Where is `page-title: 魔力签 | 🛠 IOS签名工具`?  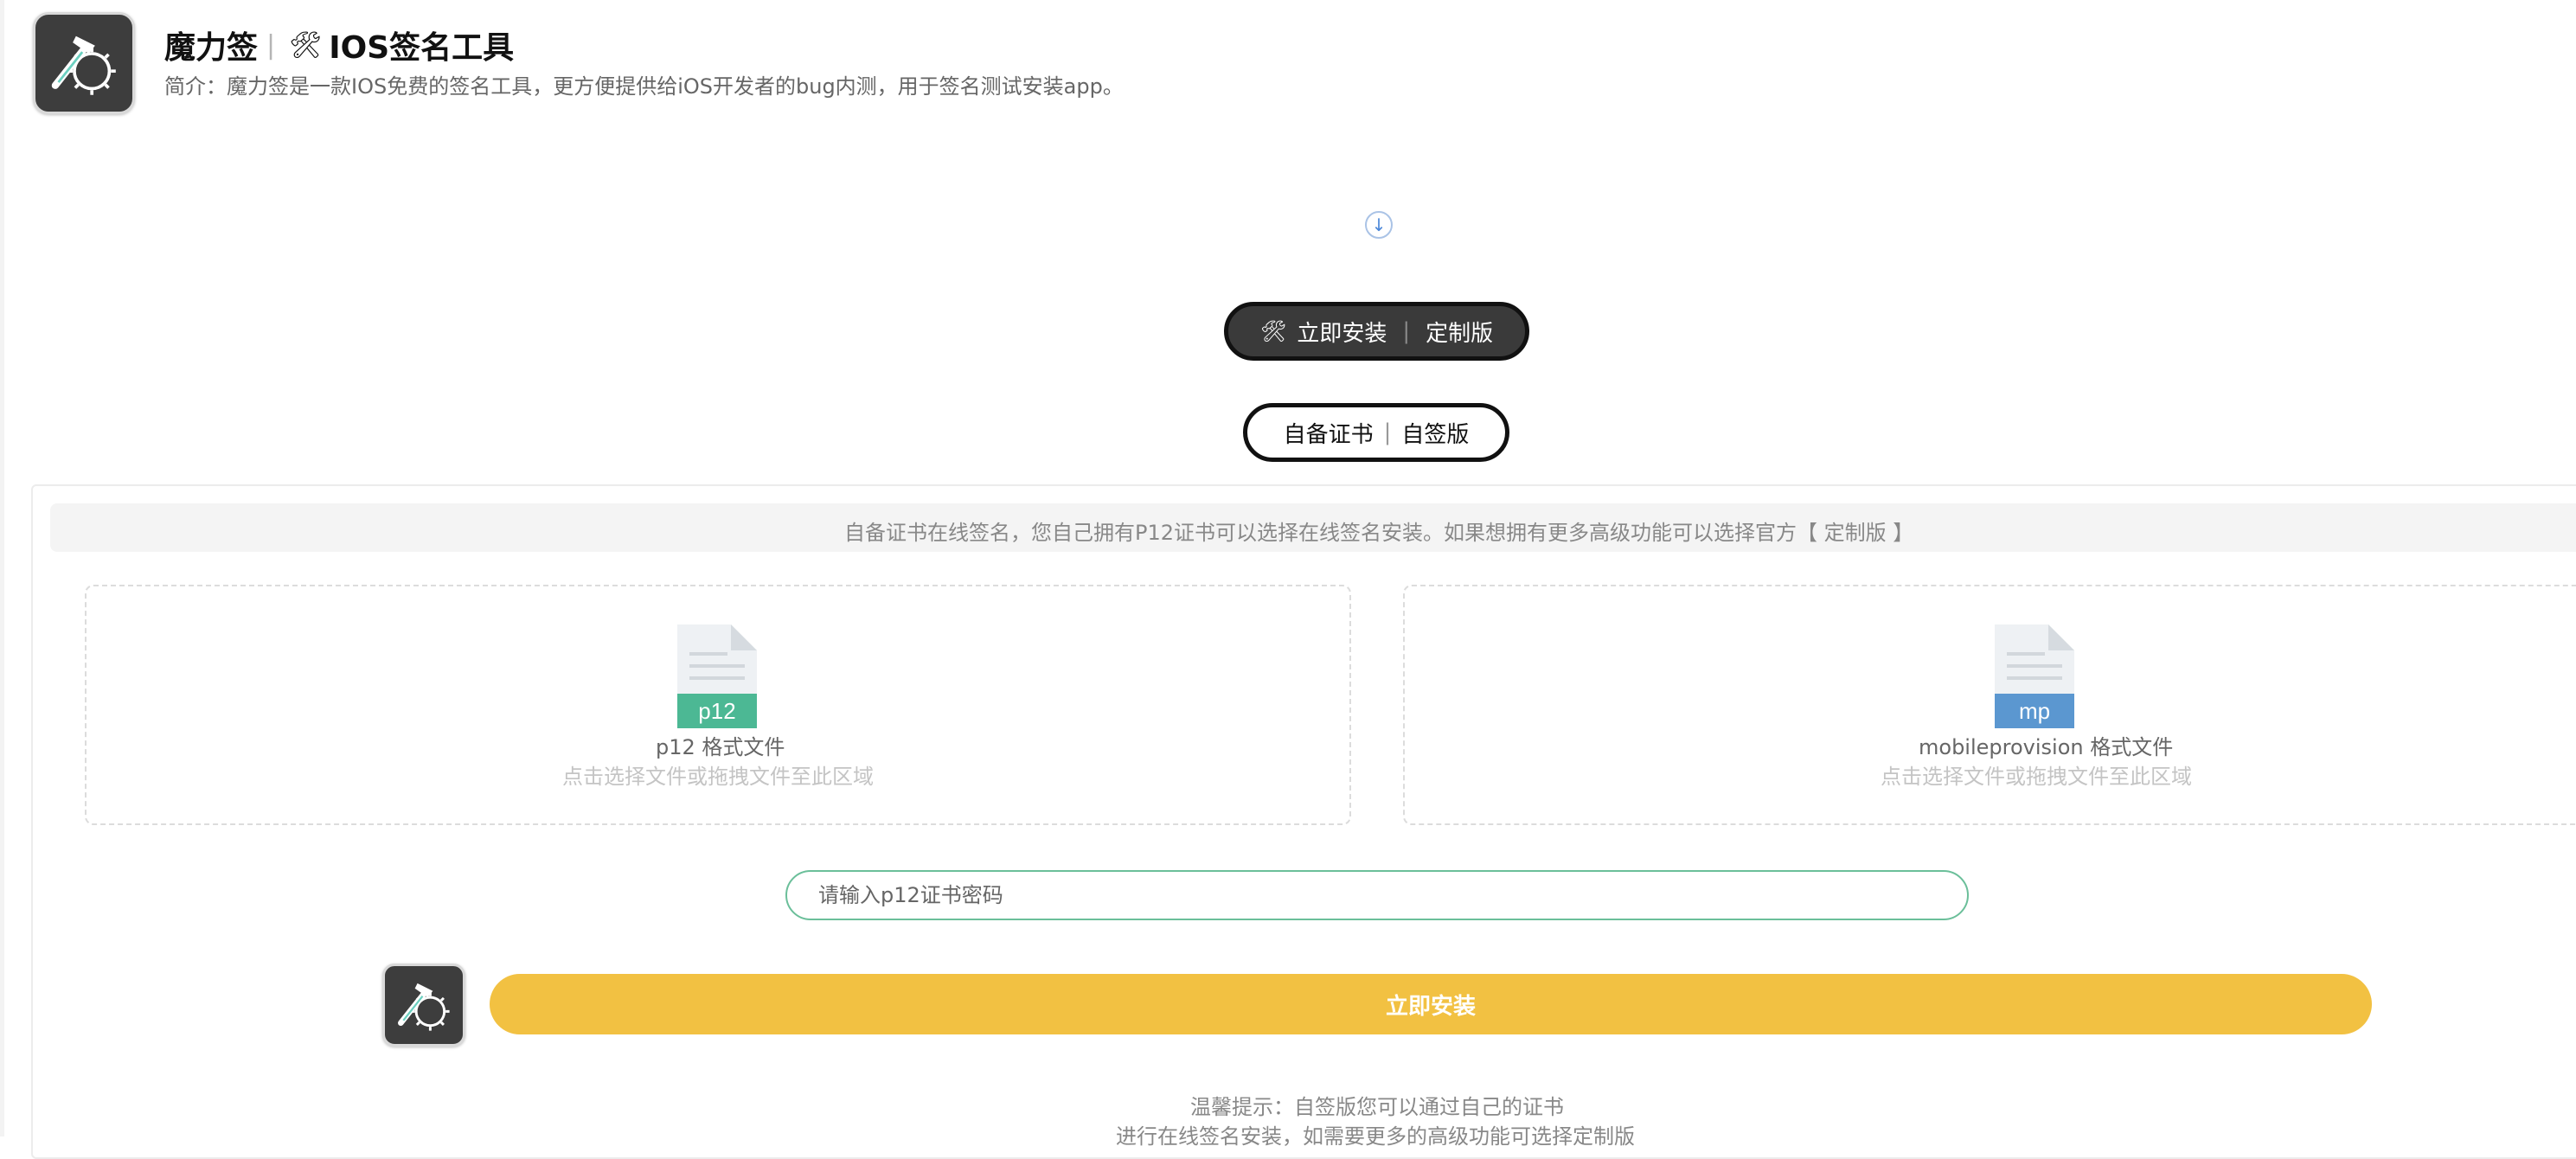
page-title: 魔力签 | 🛠 IOS签名工具 is located at coordinates (339, 45).